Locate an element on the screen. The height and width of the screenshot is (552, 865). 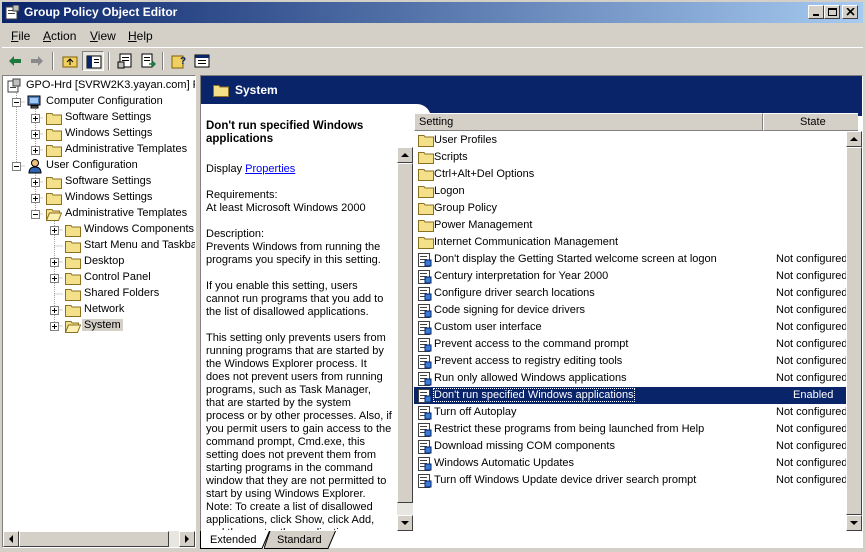
scroll-left-button is located at coordinates (11, 539).